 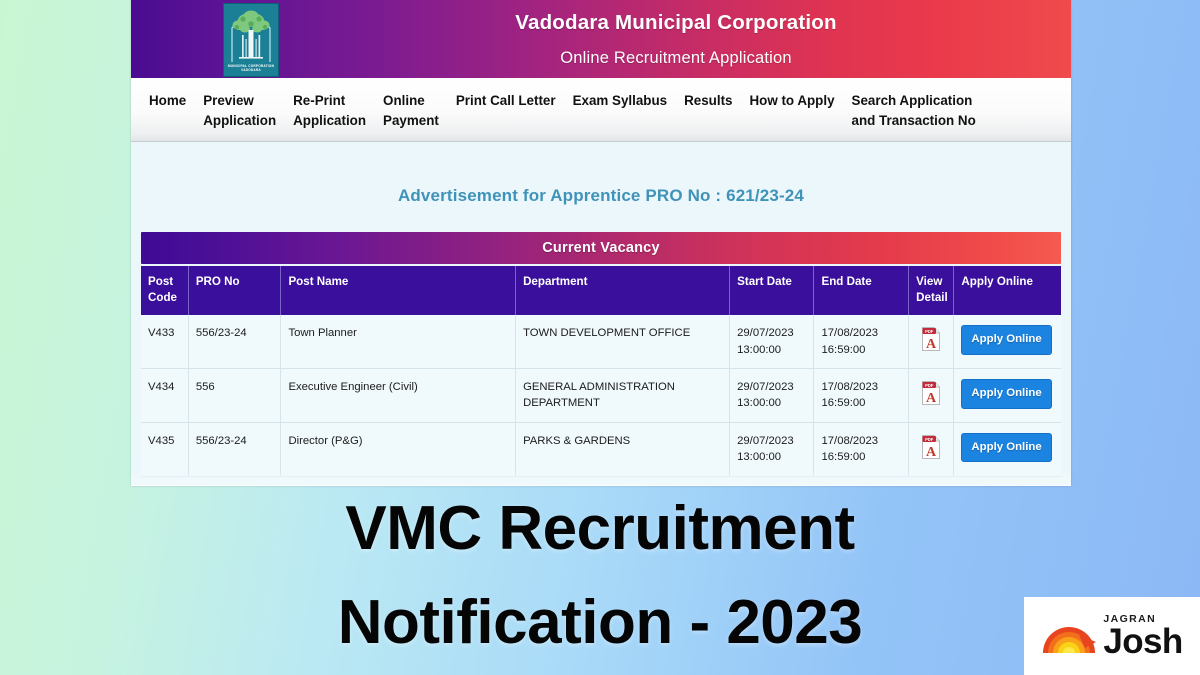 I want to click on cell-post-code: V435, so click(x=165, y=449).